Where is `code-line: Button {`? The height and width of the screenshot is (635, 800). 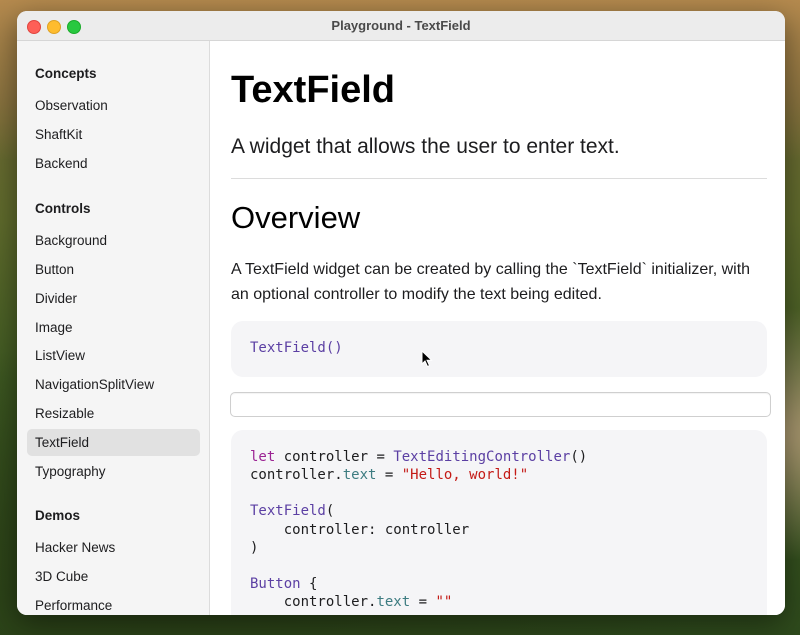
code-line: Button { is located at coordinates (283, 584).